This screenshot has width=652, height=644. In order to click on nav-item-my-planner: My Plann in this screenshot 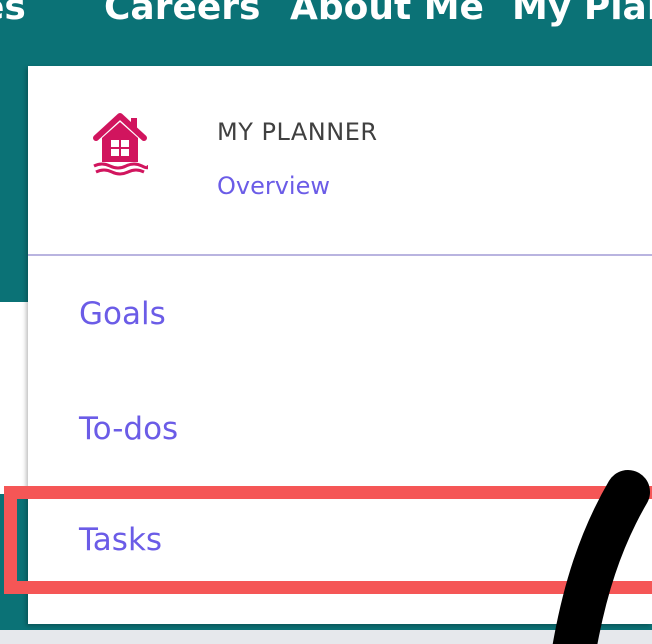, I will do `click(582, 17)`.